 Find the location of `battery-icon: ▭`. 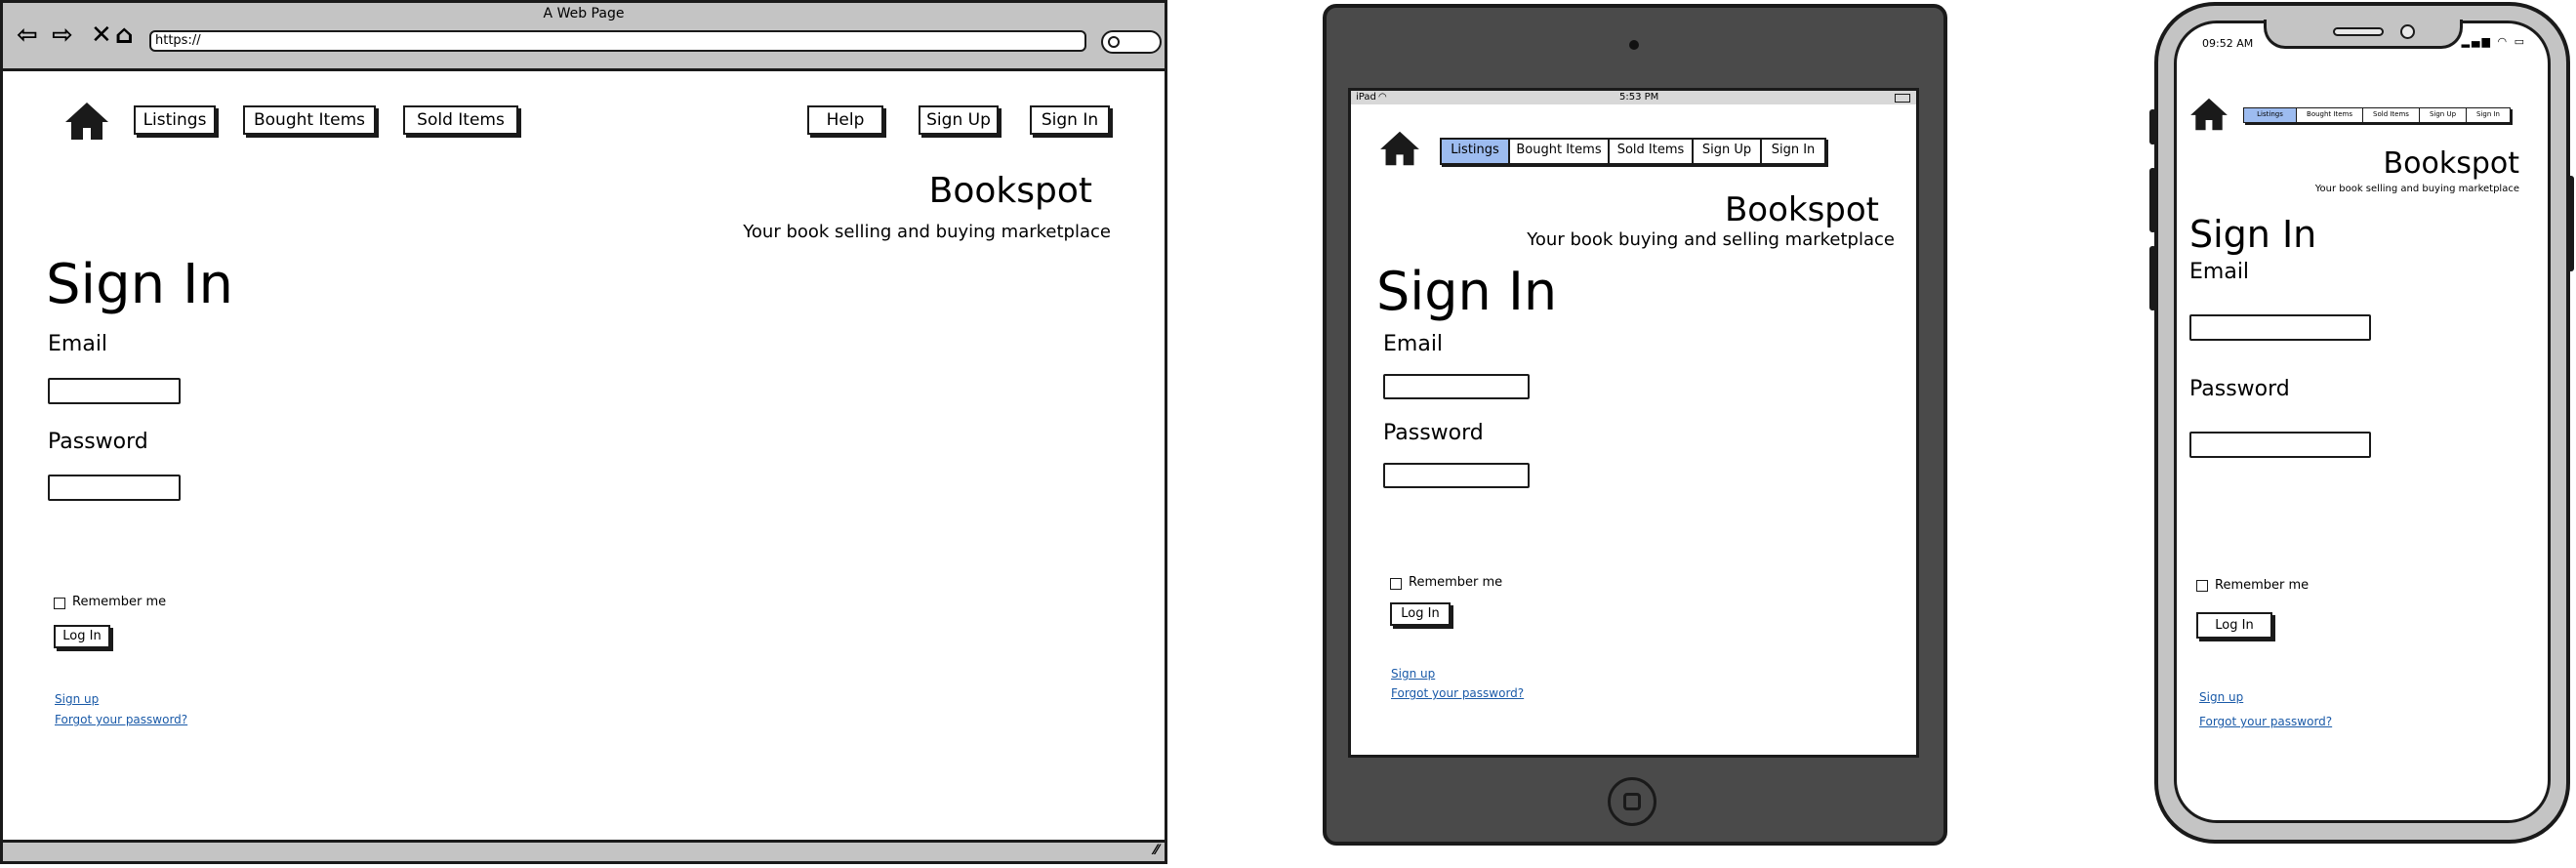

battery-icon: ▭ is located at coordinates (2520, 41).